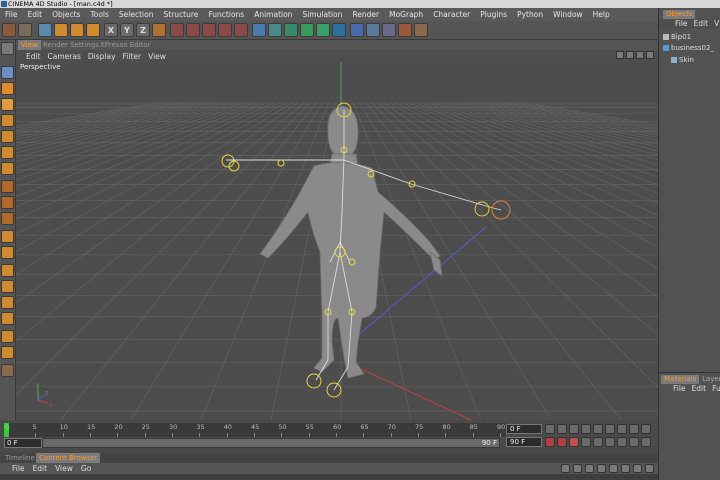 The image size is (720, 480). Describe the element at coordinates (524, 442) in the screenshot. I see `end-frame-field: 90 F` at that location.